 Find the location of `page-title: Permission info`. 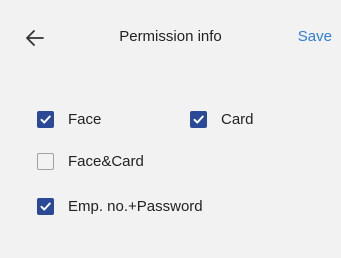

page-title: Permission info is located at coordinates (170, 36).